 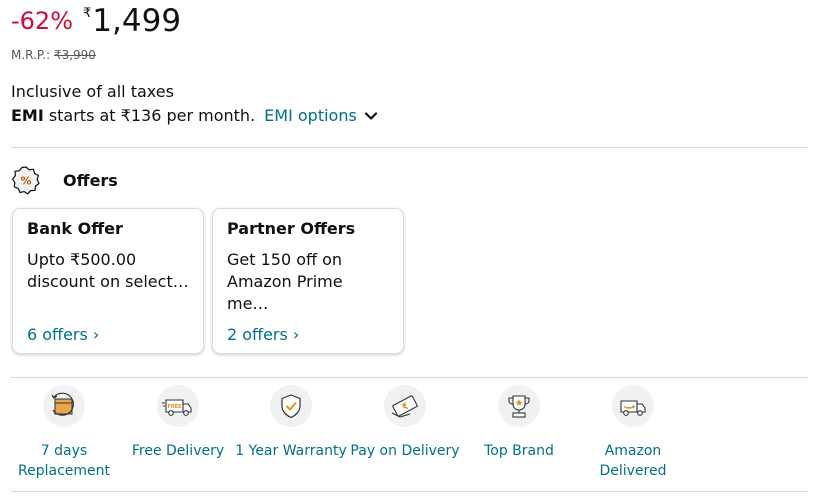 I want to click on feature-label: Top Brand, so click(x=519, y=451).